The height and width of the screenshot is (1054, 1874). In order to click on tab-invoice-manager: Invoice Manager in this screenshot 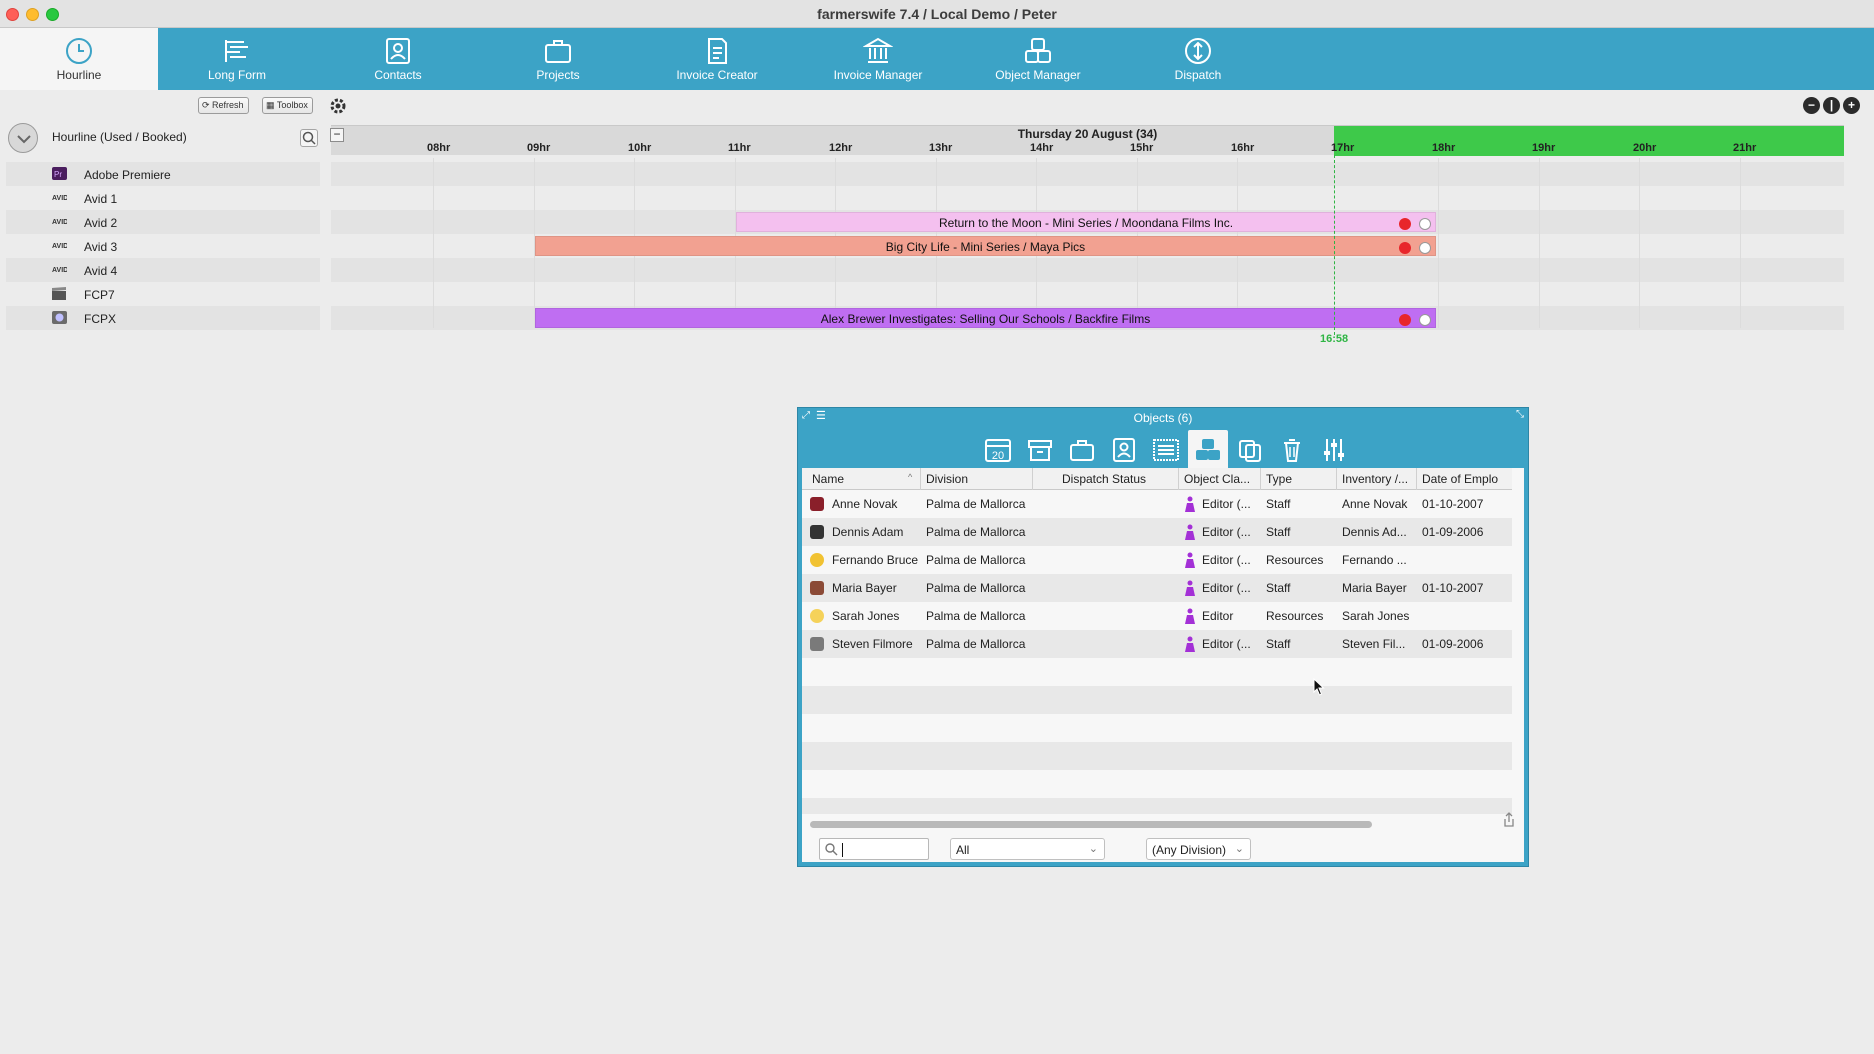, I will do `click(878, 59)`.